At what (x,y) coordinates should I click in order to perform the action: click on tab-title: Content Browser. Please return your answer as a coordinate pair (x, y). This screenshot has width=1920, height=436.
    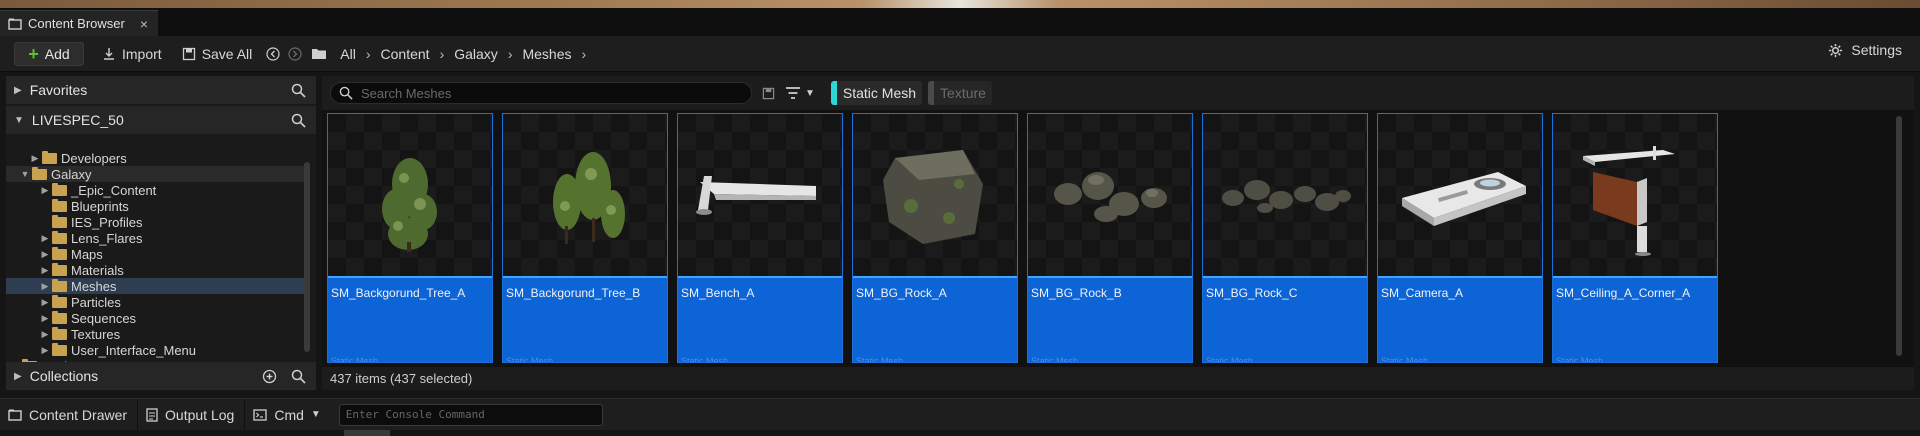
    Looking at the image, I should click on (76, 23).